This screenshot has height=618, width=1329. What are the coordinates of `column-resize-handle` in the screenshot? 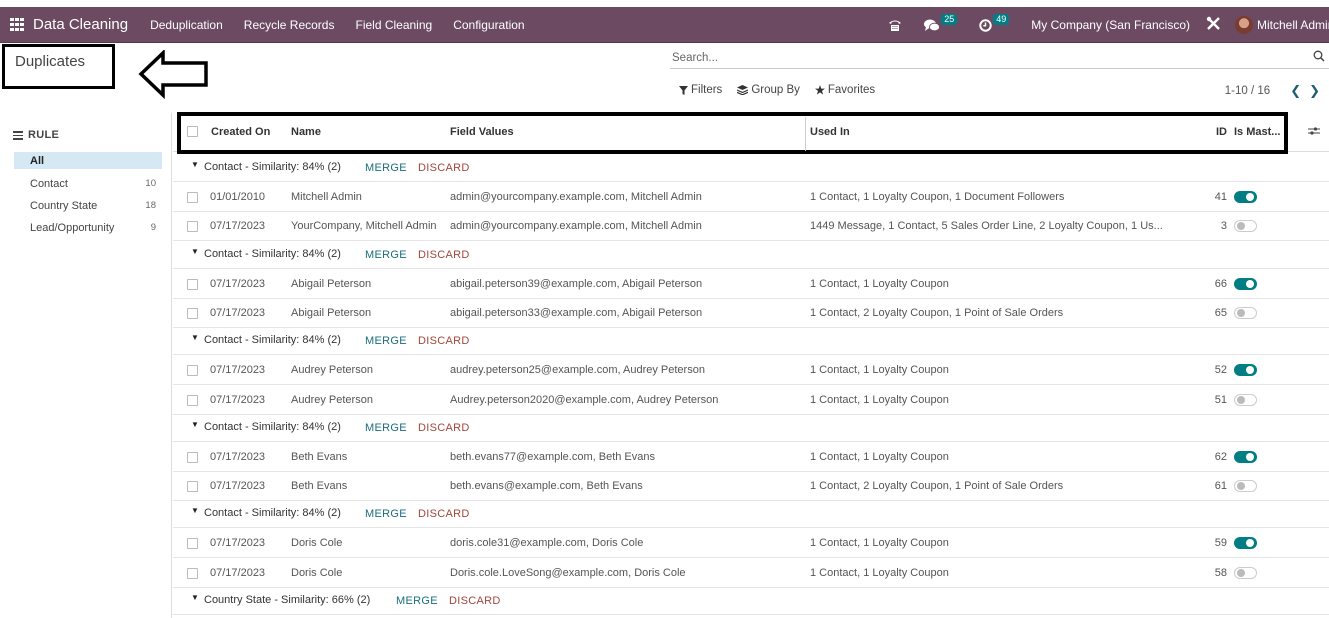 It's located at (805, 134).